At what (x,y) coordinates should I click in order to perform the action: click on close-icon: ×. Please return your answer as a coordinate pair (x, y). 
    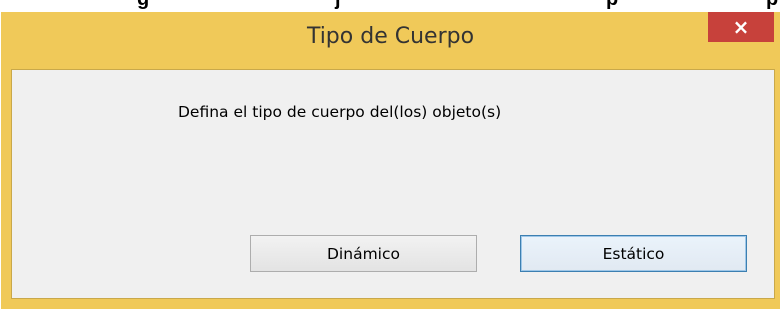
    Looking at the image, I should click on (741, 27).